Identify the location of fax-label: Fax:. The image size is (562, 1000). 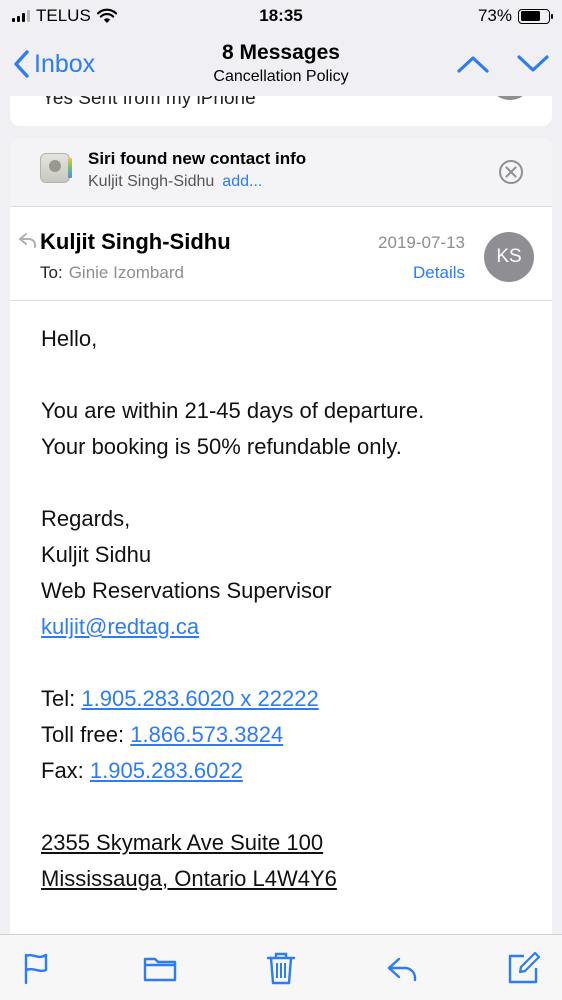
(62, 770).